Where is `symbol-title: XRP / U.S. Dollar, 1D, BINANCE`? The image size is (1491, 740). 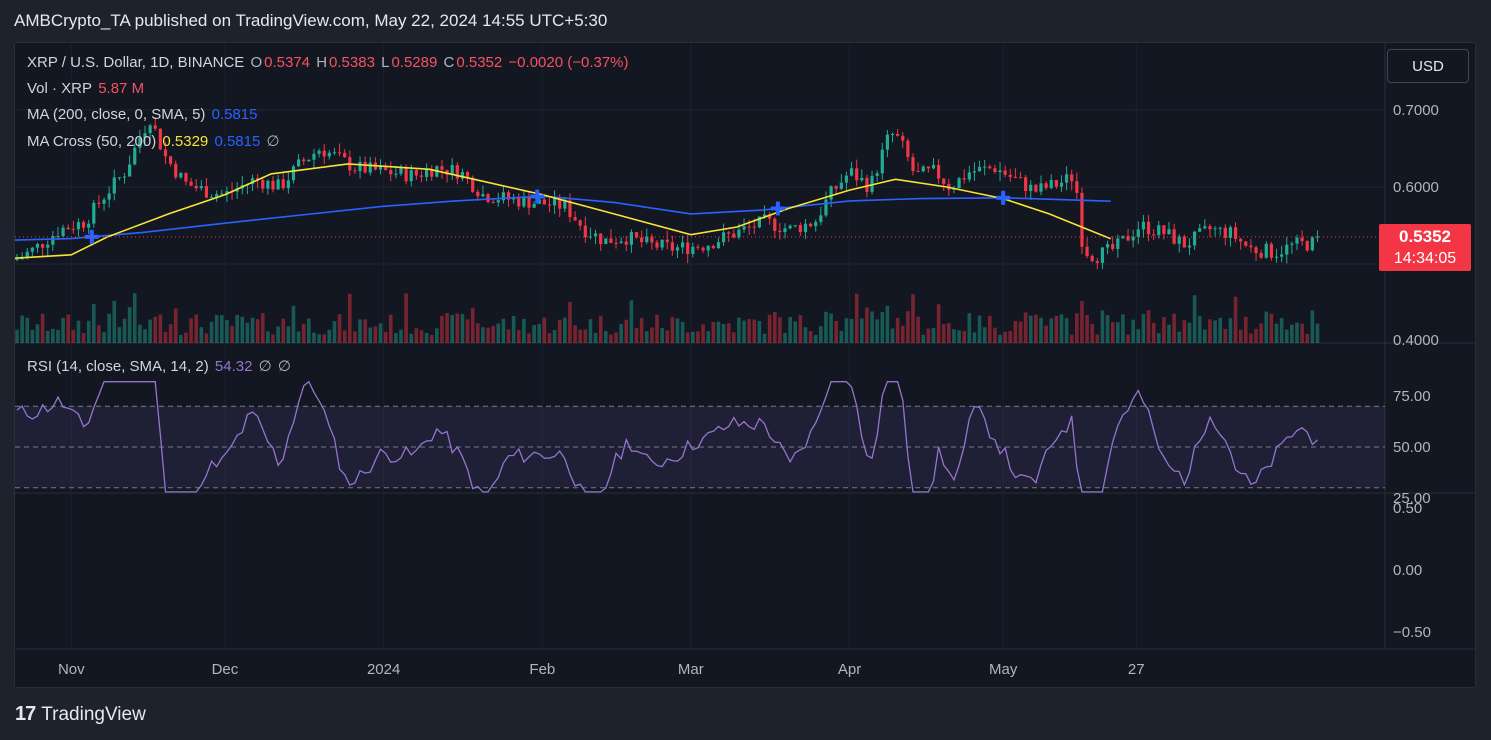 symbol-title: XRP / U.S. Dollar, 1D, BINANCE is located at coordinates (135, 62).